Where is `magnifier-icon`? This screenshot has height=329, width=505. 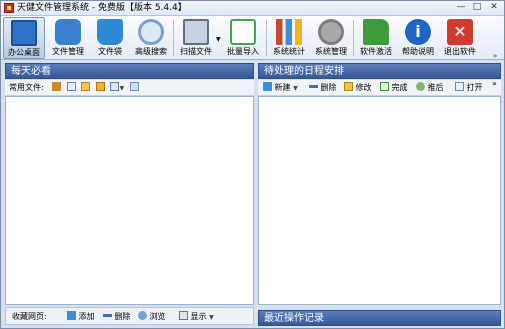 magnifier-icon is located at coordinates (151, 32).